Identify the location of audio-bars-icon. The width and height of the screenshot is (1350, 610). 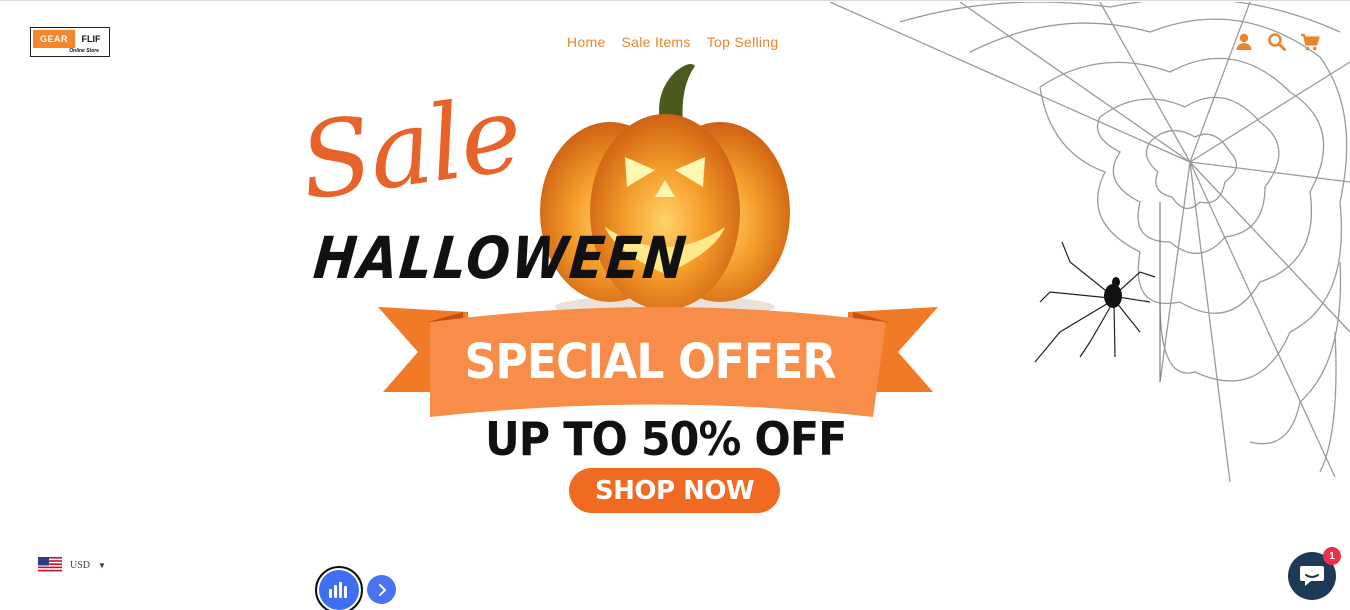
(338, 590).